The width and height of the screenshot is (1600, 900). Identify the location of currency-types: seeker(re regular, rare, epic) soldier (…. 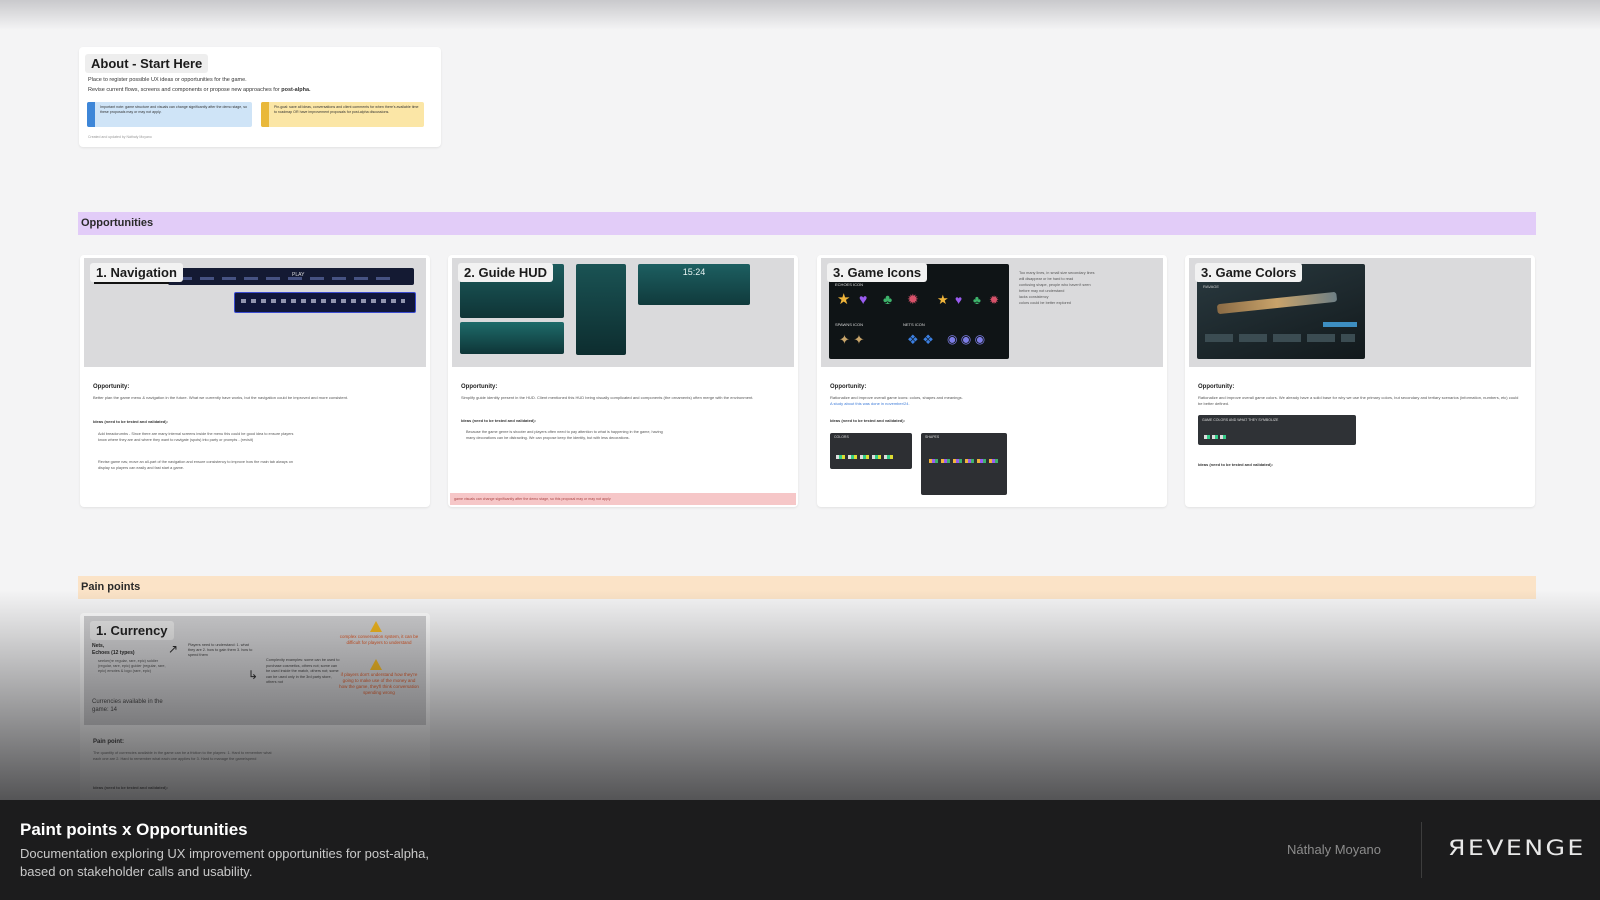
(132, 666).